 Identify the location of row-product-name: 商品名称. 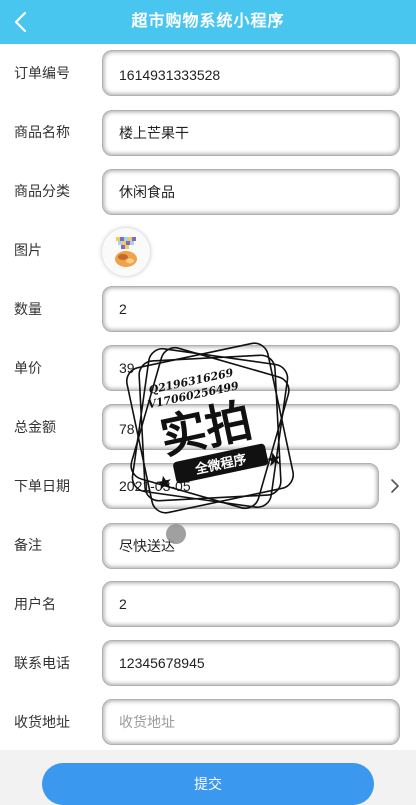
(208, 132).